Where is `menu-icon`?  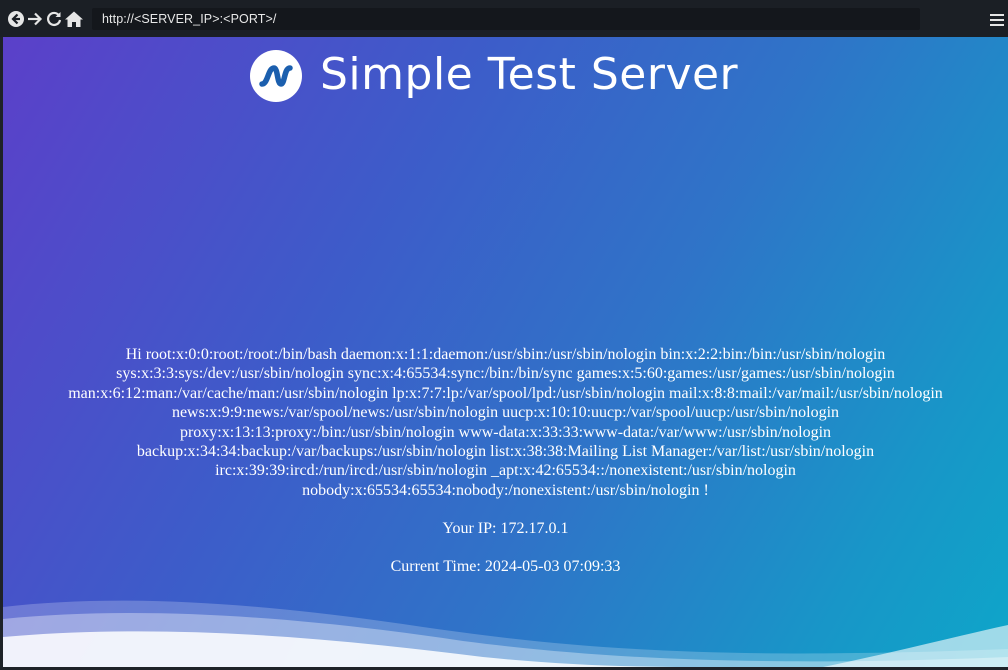 menu-icon is located at coordinates (997, 19).